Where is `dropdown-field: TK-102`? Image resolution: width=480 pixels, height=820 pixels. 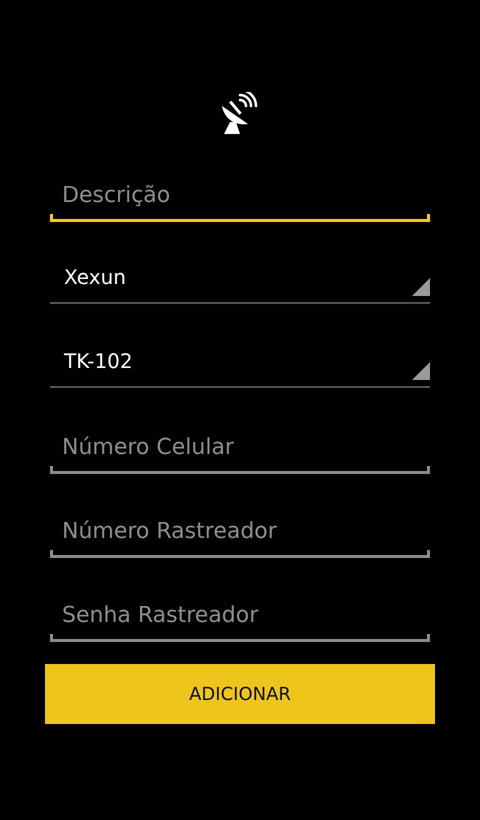 dropdown-field: TK-102 is located at coordinates (240, 364).